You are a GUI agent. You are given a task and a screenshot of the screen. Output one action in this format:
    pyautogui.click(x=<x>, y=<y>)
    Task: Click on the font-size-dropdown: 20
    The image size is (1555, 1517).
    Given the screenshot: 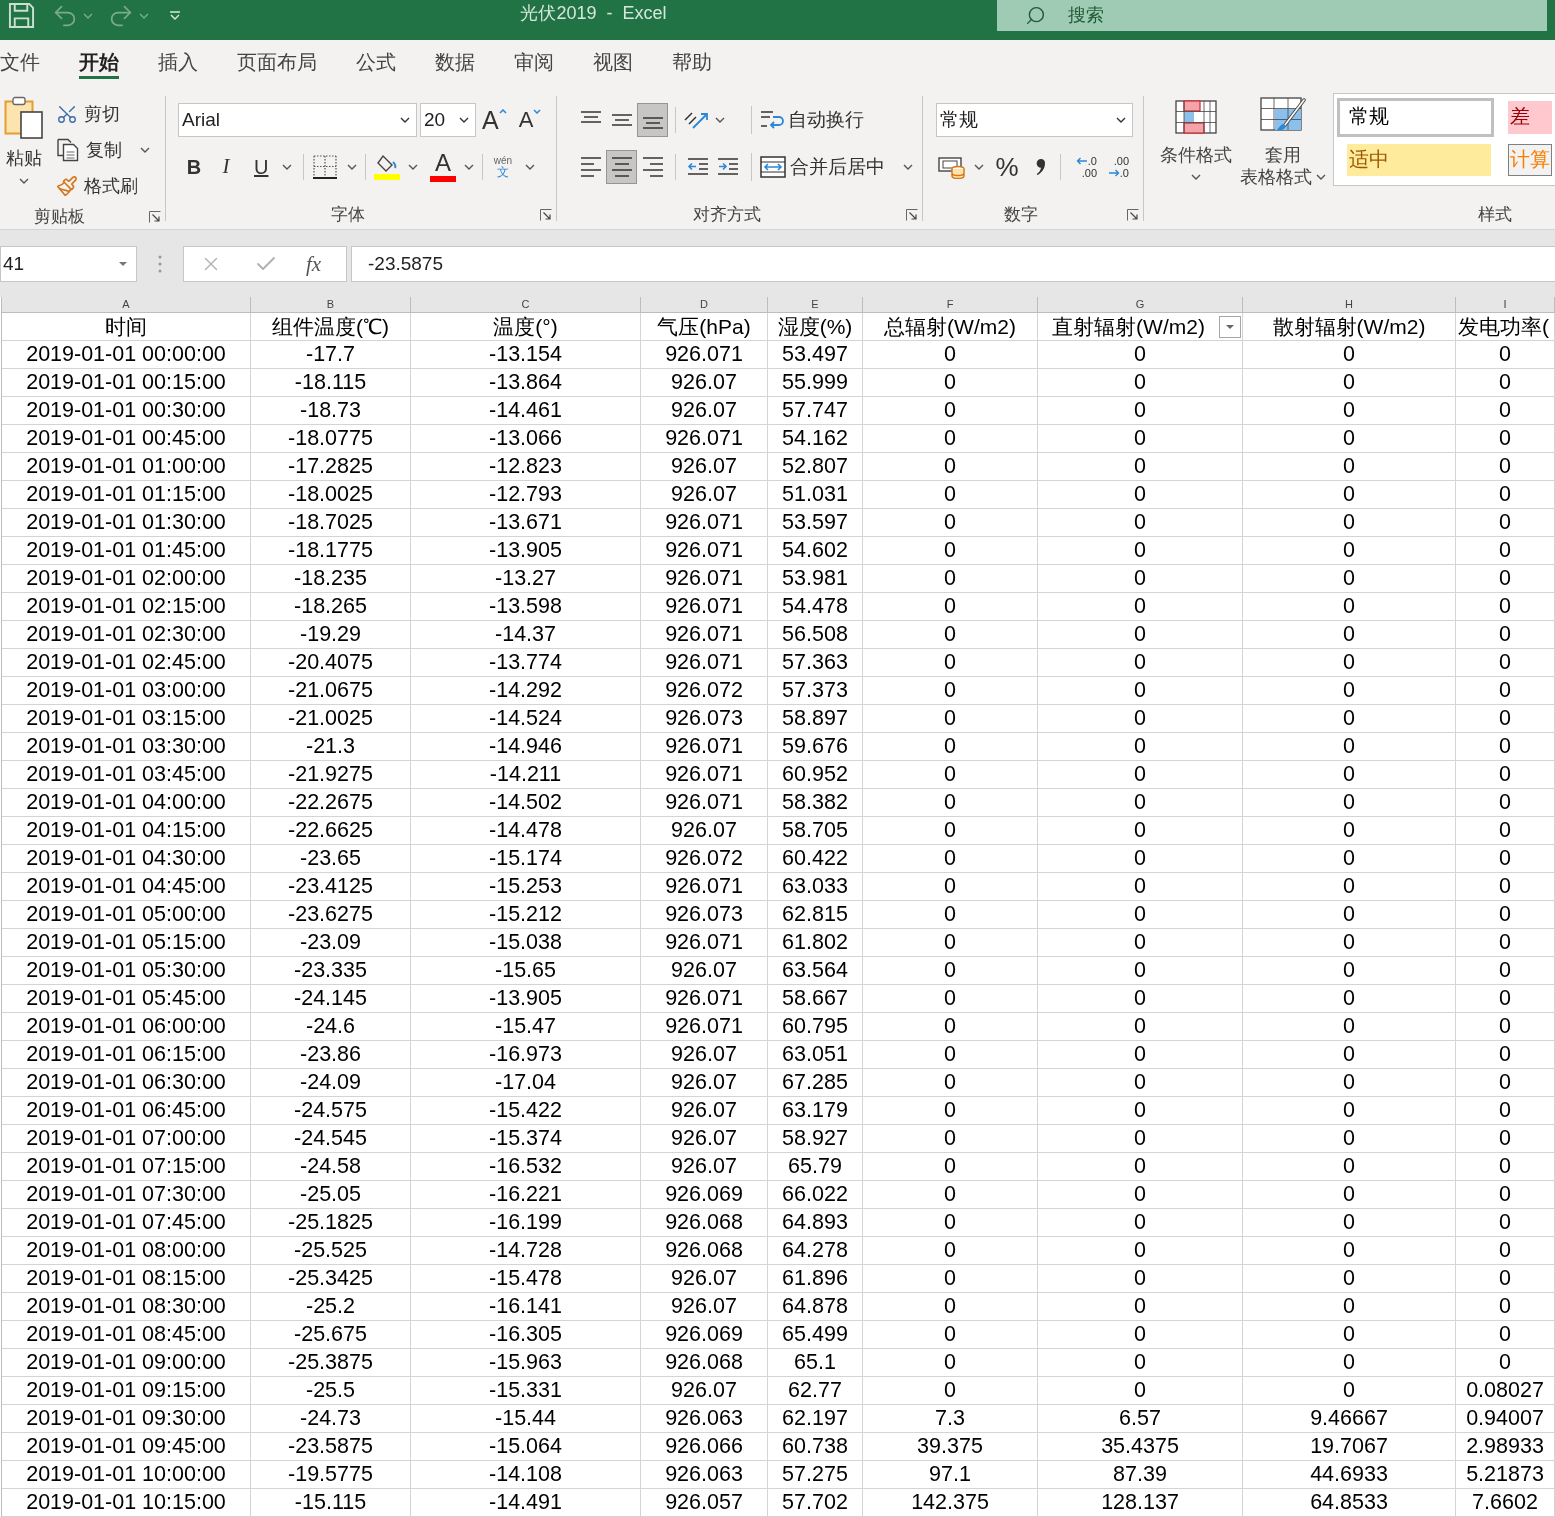 What is the action you would take?
    pyautogui.click(x=448, y=120)
    